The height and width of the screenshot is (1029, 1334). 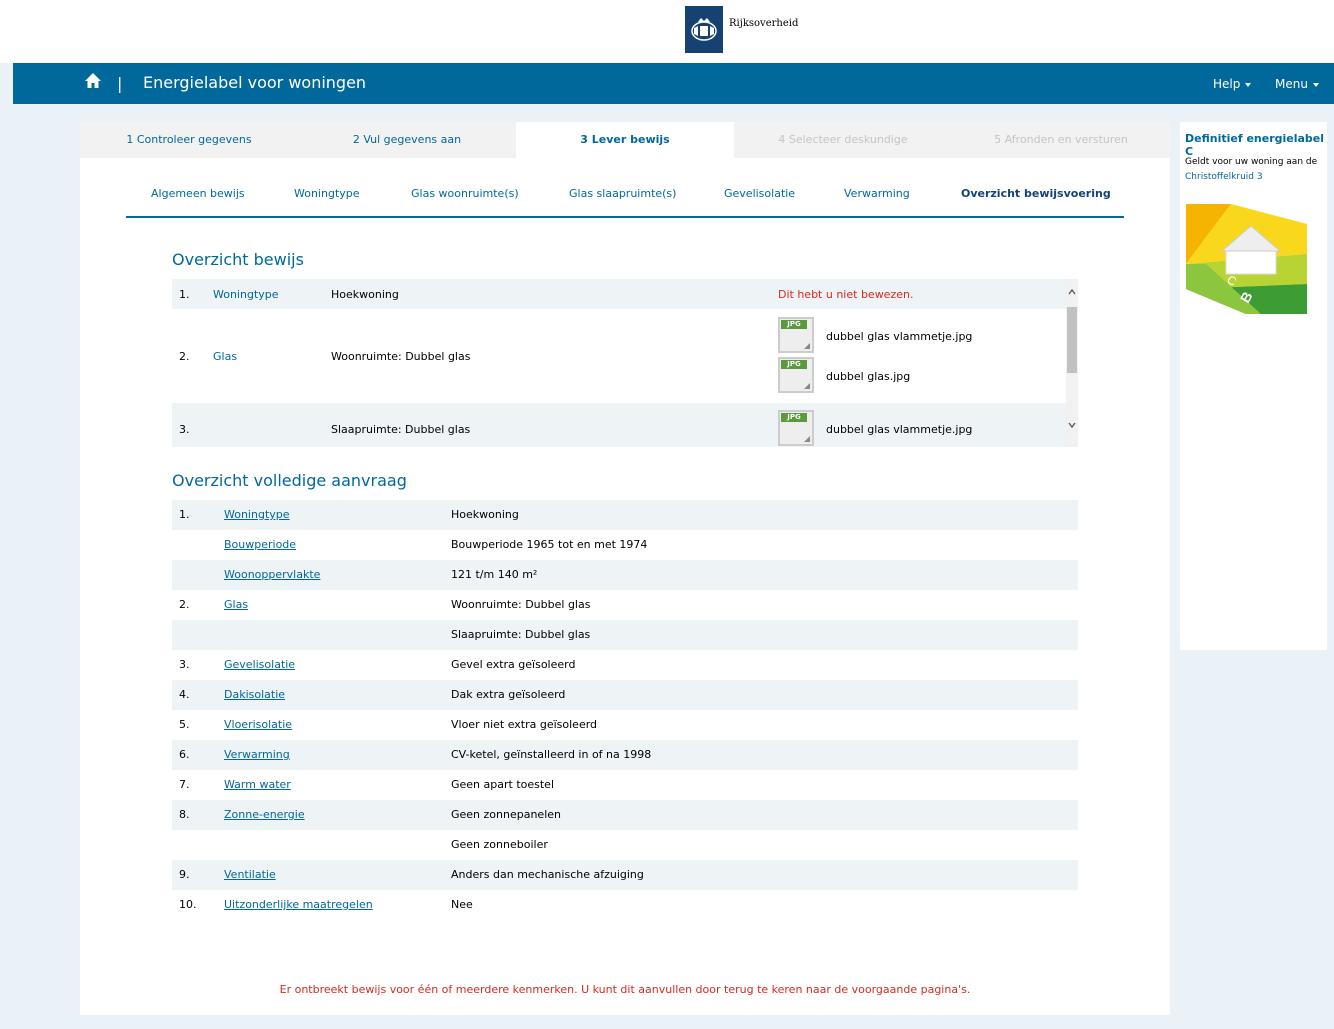 I want to click on table-row: Geen zonneboiler, so click(x=625, y=845).